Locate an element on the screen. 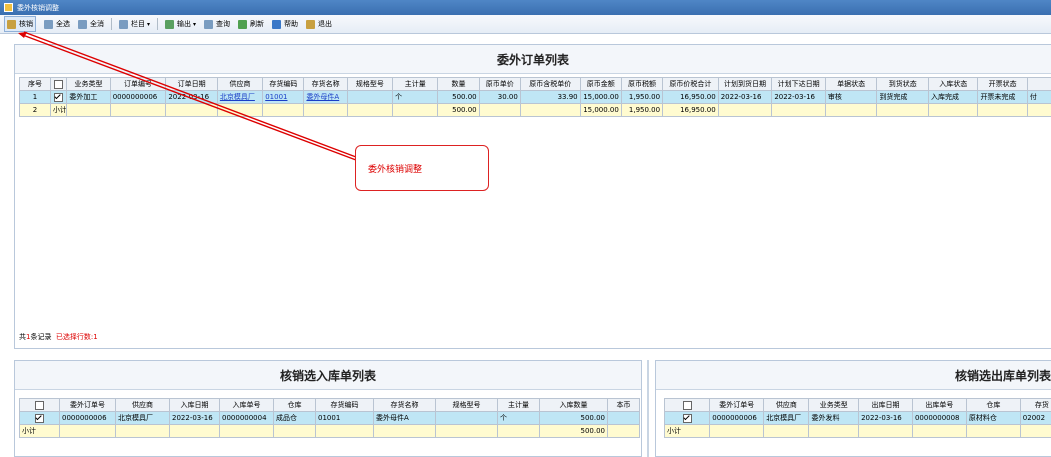  table-cell: 0000000004 is located at coordinates (246, 418).